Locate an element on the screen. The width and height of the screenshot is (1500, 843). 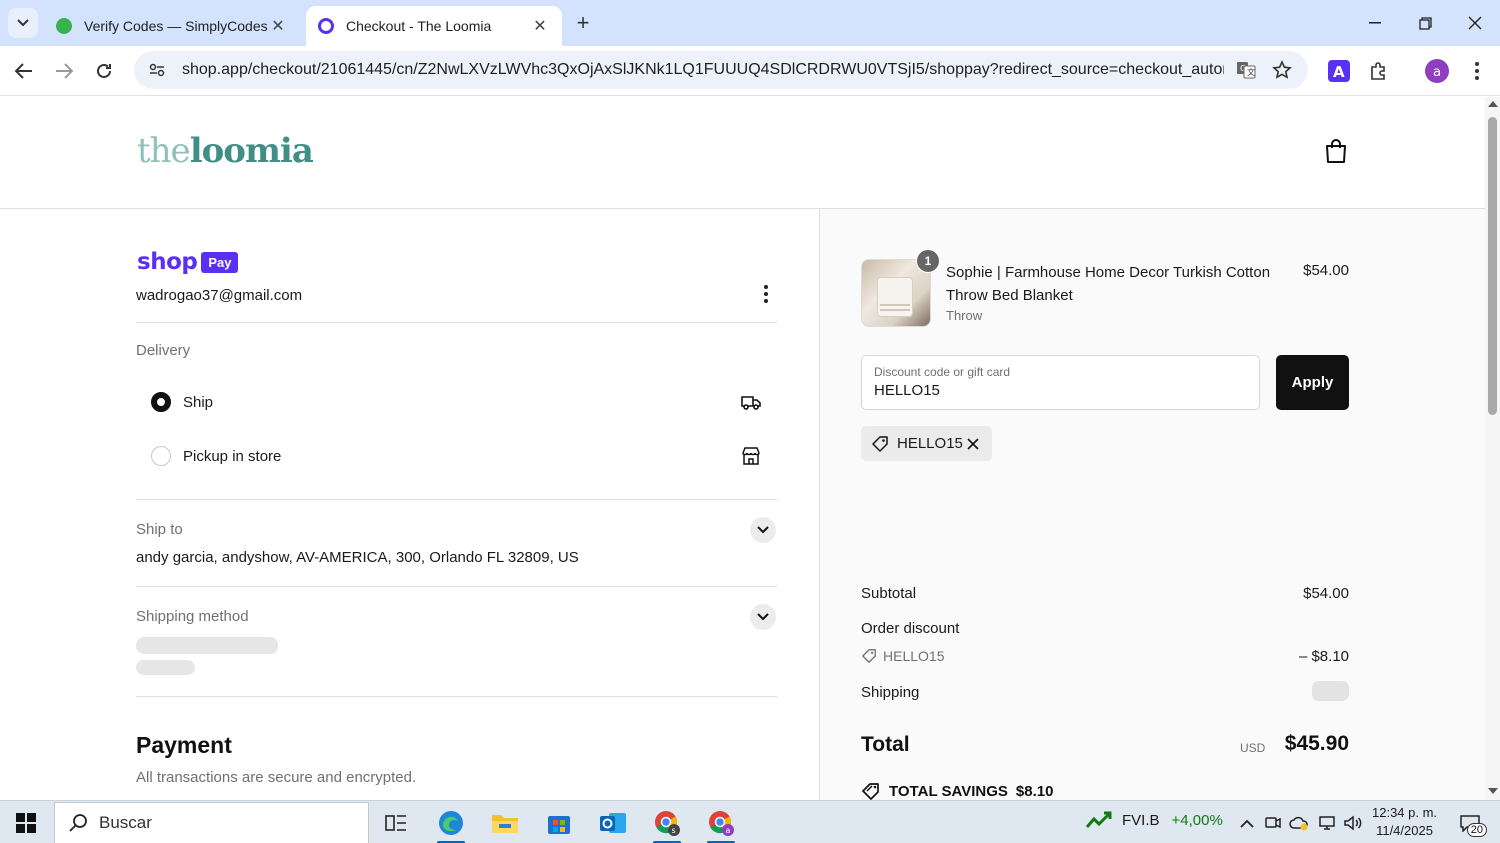
edge-icon is located at coordinates (451, 823).